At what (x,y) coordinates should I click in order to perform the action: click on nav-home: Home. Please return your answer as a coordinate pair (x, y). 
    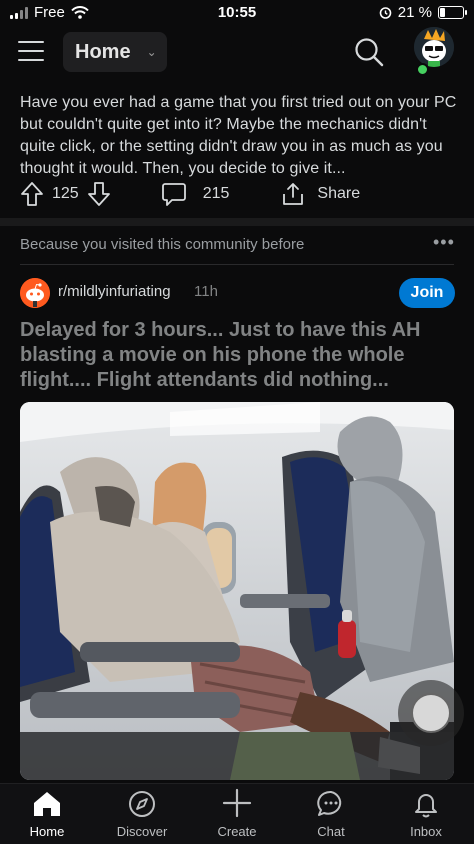
    Looking at the image, I should click on (47, 814).